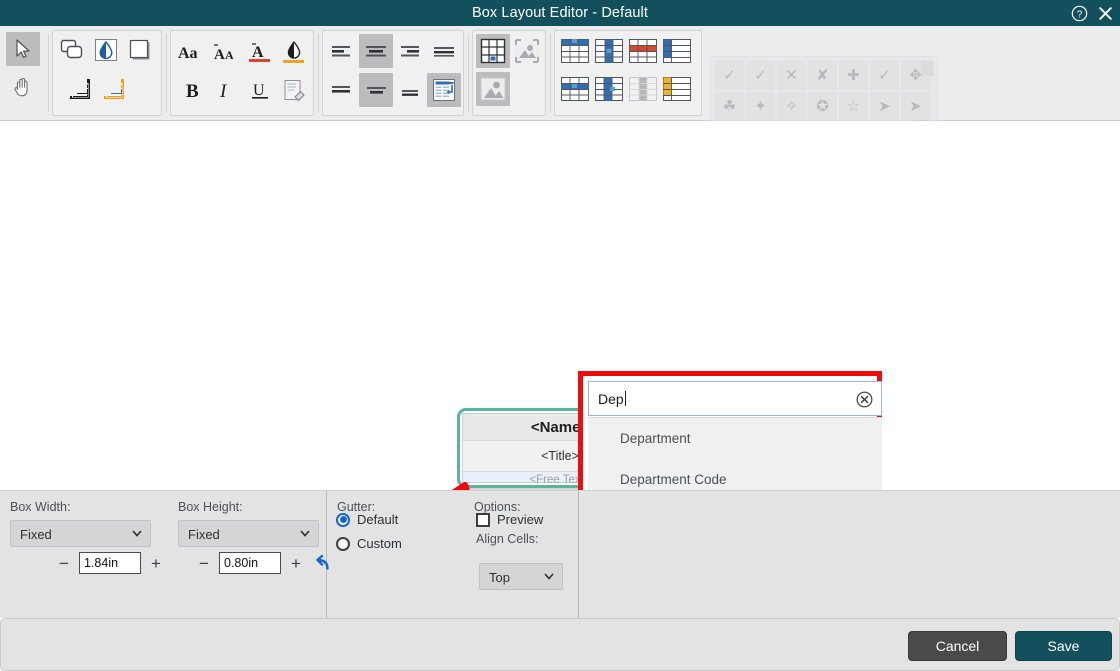 The width and height of the screenshot is (1120, 671). Describe the element at coordinates (82, 90) in the screenshot. I see `border-black` at that location.